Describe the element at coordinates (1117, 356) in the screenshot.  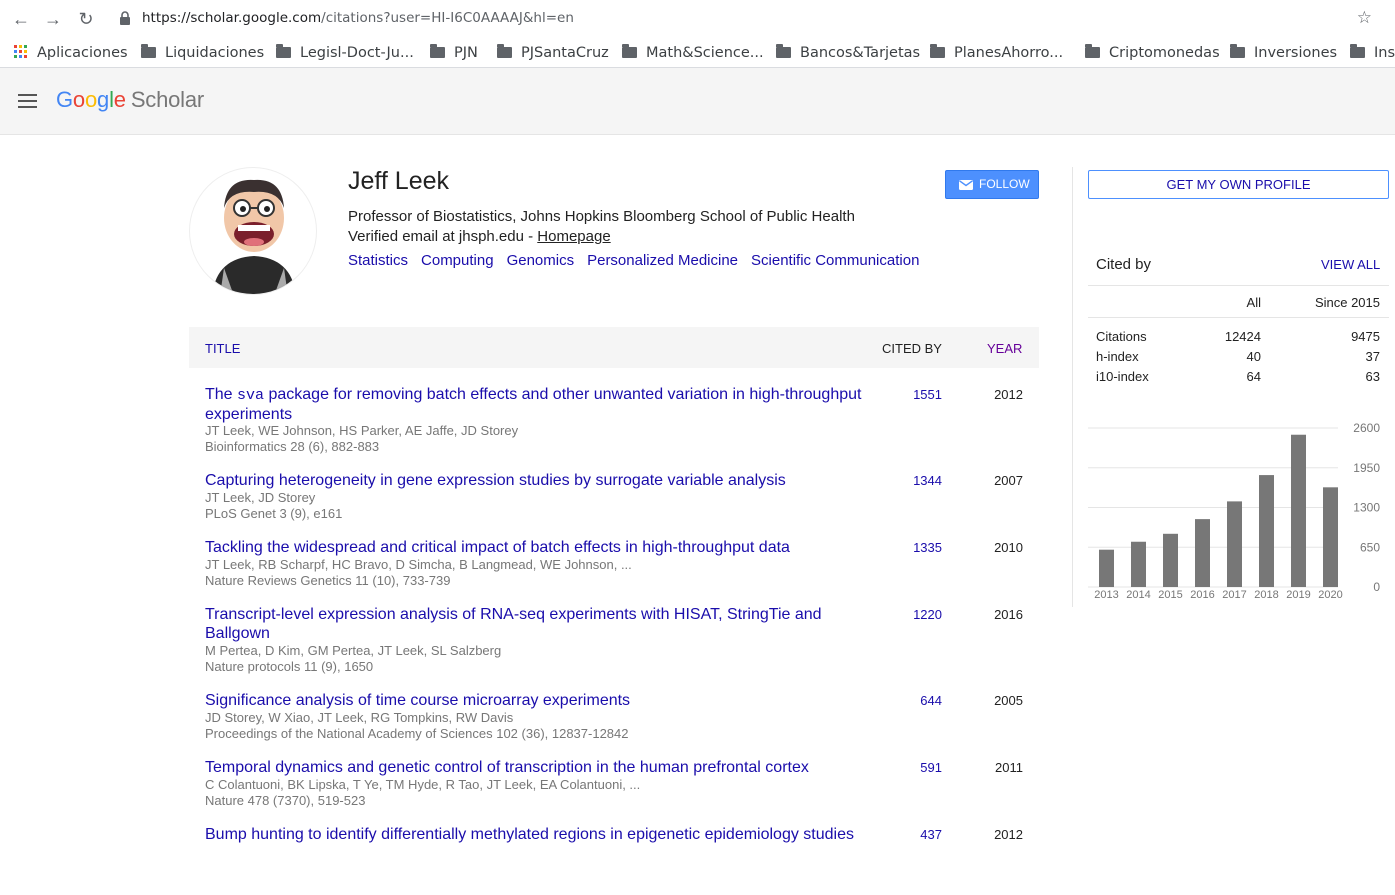
I see `stats-label: h-index` at that location.